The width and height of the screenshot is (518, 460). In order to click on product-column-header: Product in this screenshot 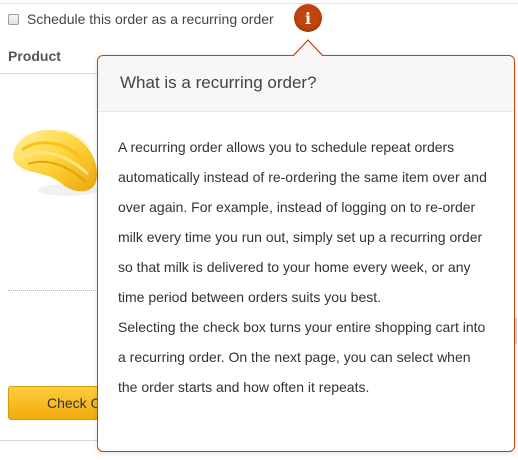, I will do `click(34, 56)`.